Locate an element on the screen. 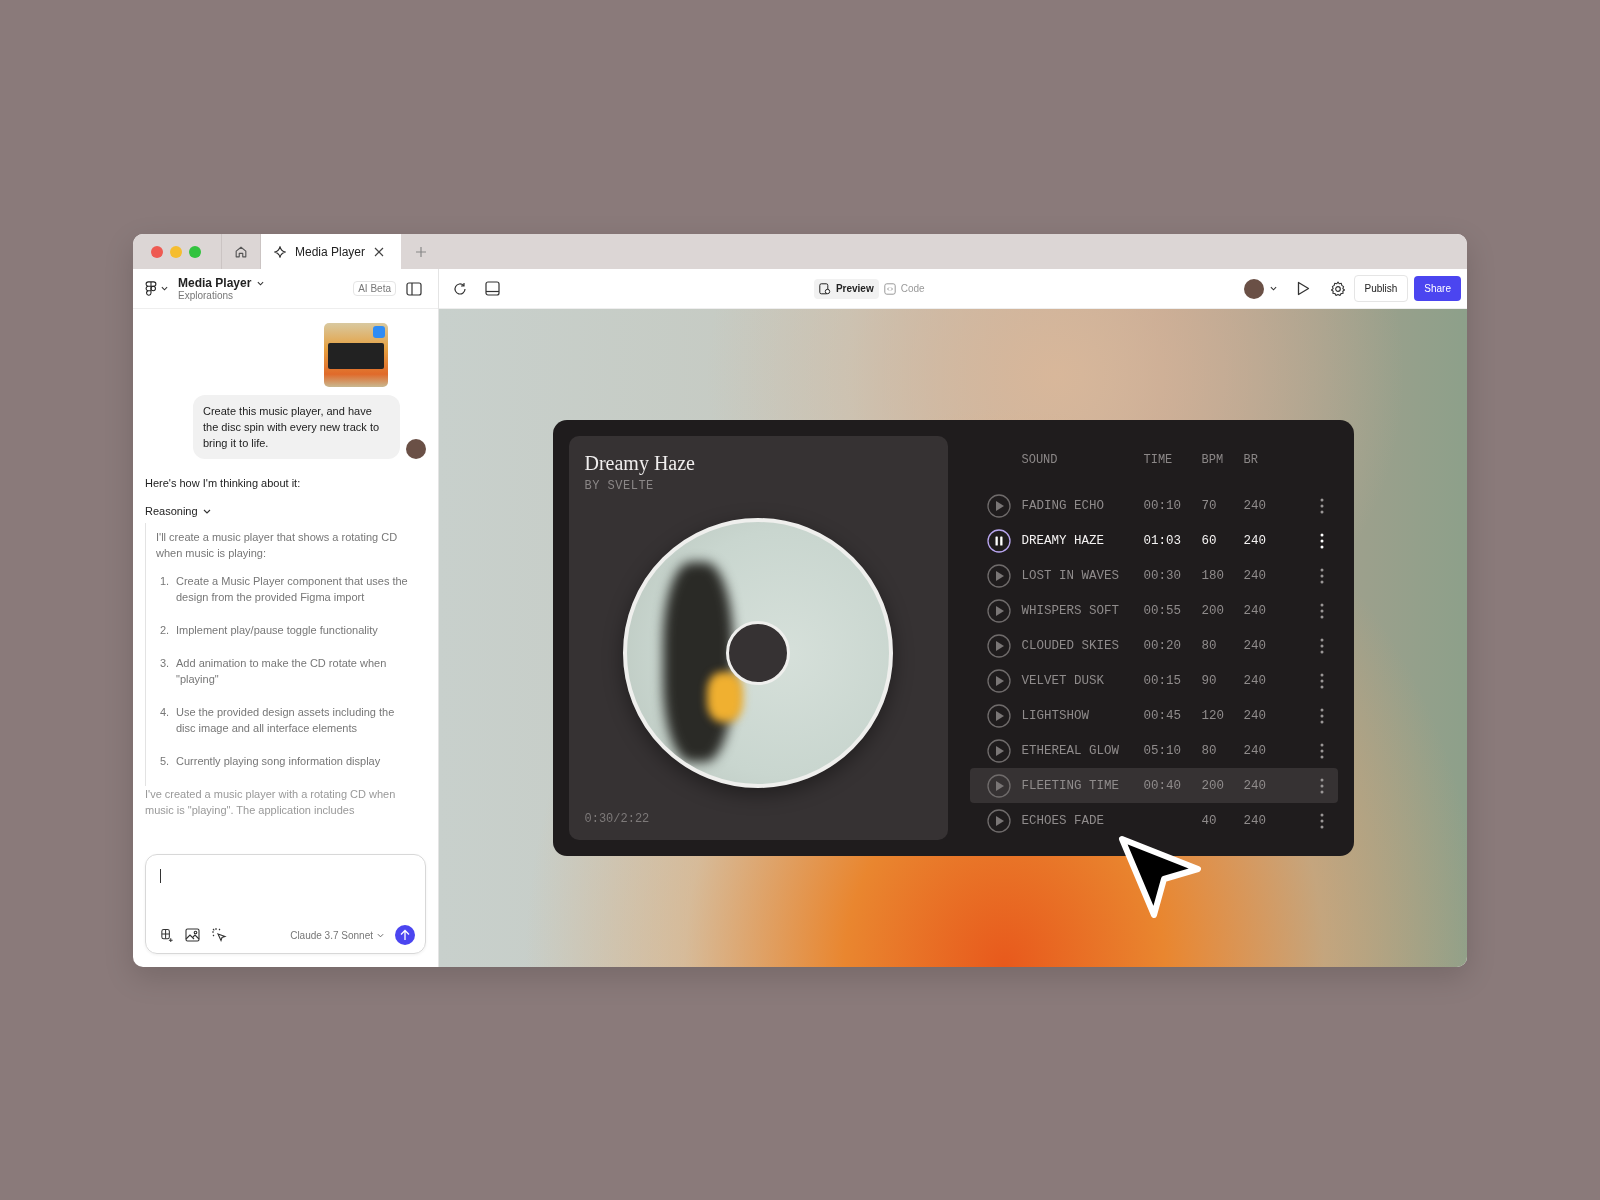  play-icon is located at coordinates (1303, 288).